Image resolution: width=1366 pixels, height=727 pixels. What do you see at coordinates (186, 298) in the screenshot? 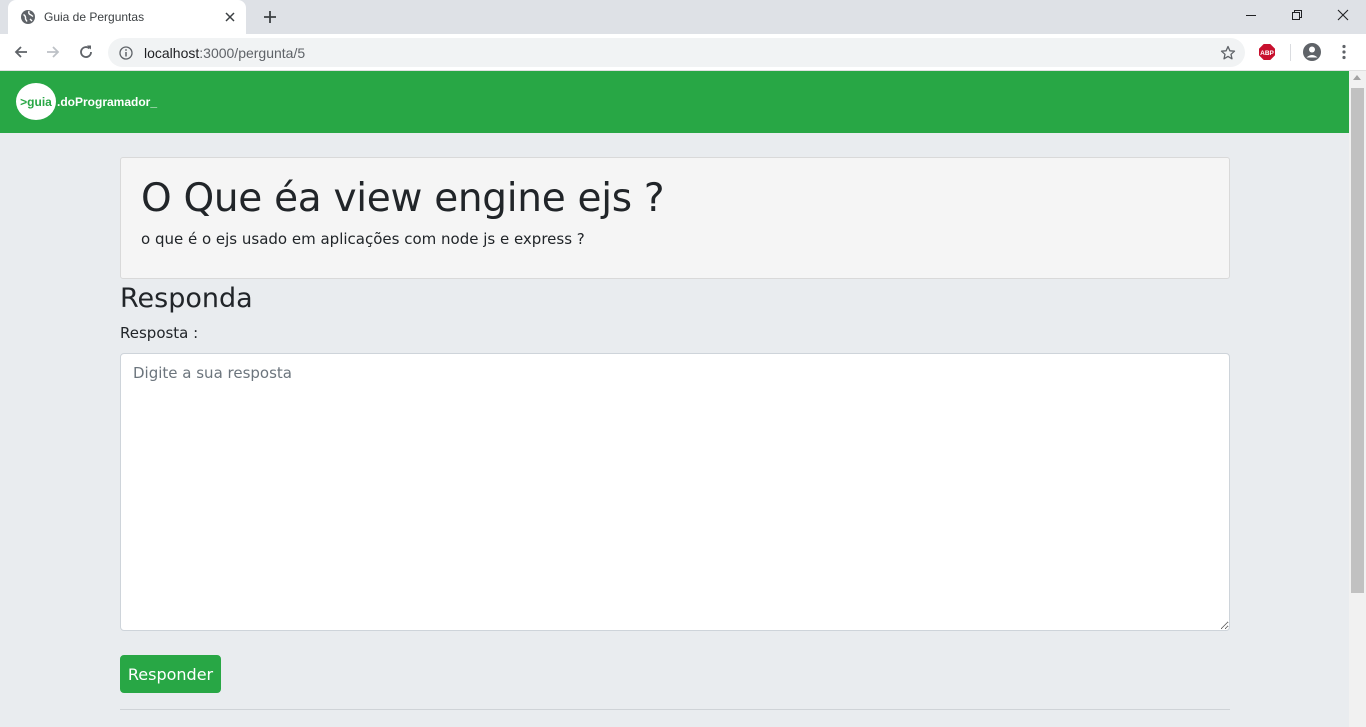
I see `answer-heading: Responda` at bounding box center [186, 298].